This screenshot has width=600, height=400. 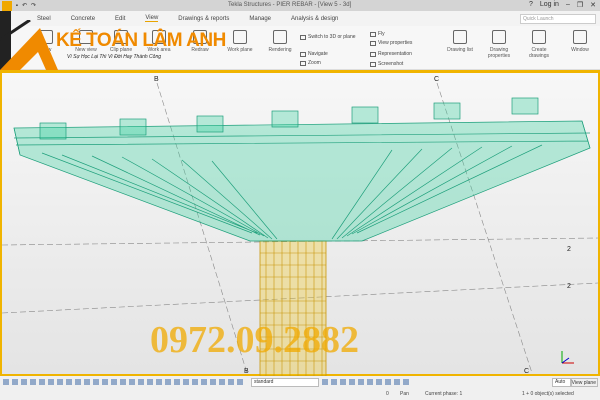 I want to click on navigate-button: Navigate, so click(x=314, y=54).